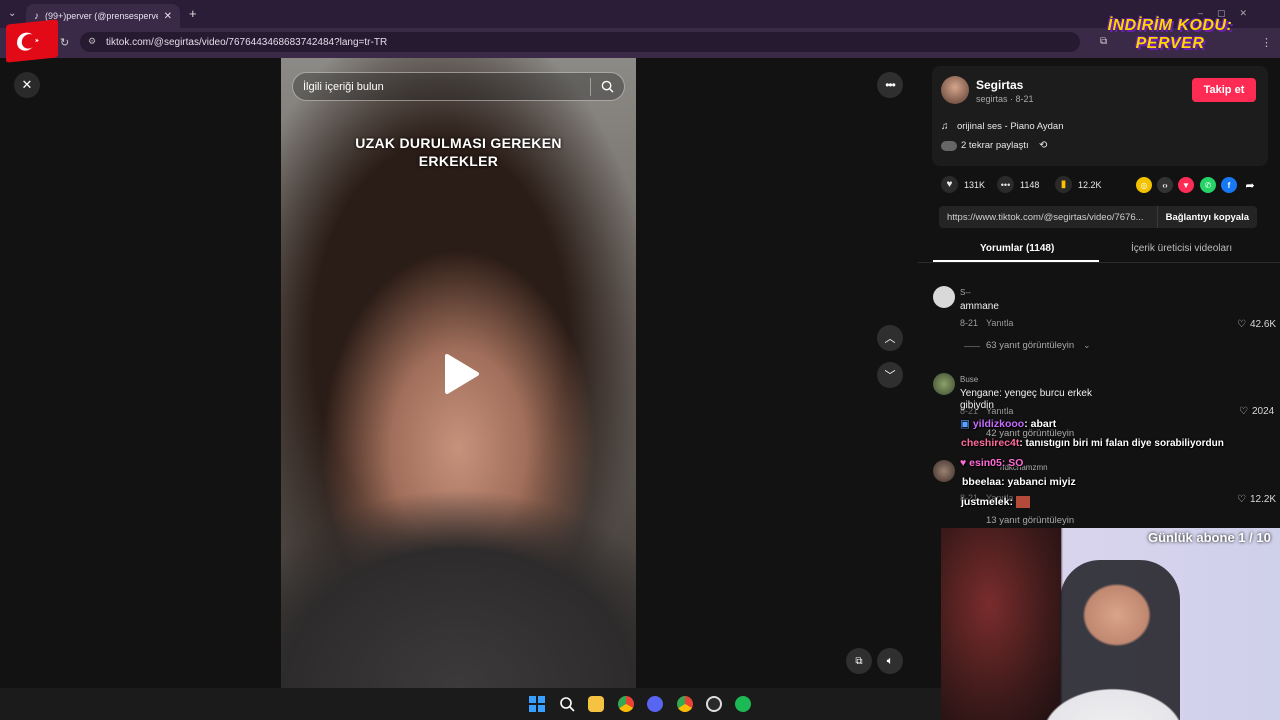 Image resolution: width=1280 pixels, height=720 pixels. Describe the element at coordinates (101, 16) in the screenshot. I see `tab-title: (99+)perver (@prensesperver) |` at that location.